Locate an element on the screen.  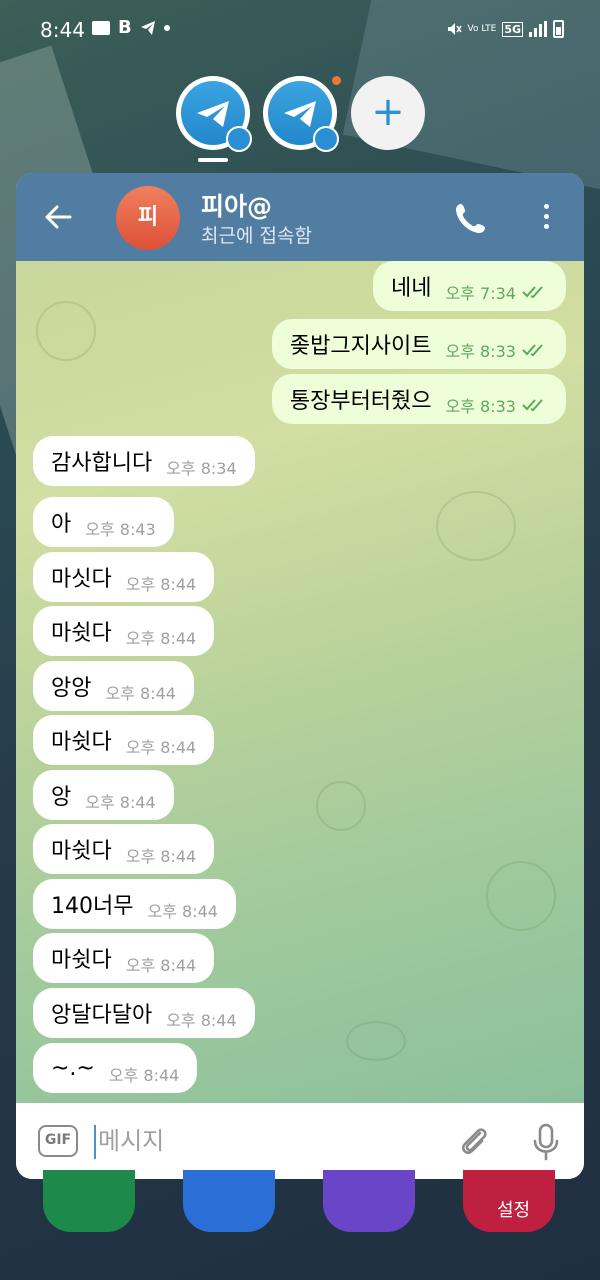
incoming-message: 감사합니다 오후 8:34 is located at coordinates (144, 461).